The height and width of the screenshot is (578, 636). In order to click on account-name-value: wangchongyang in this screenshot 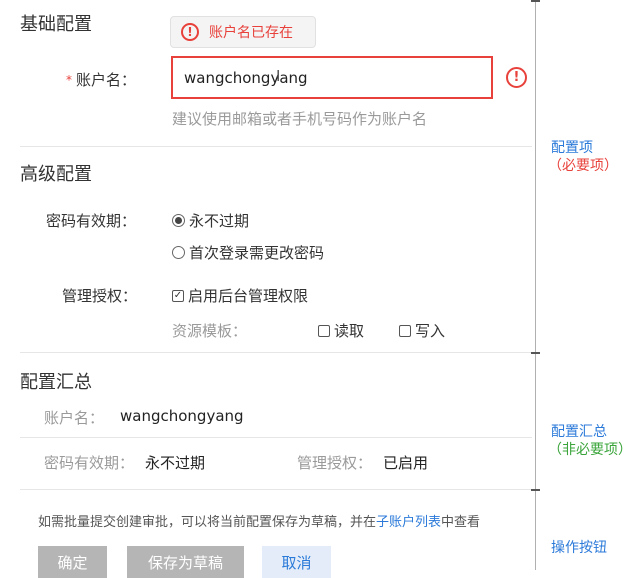, I will do `click(246, 77)`.